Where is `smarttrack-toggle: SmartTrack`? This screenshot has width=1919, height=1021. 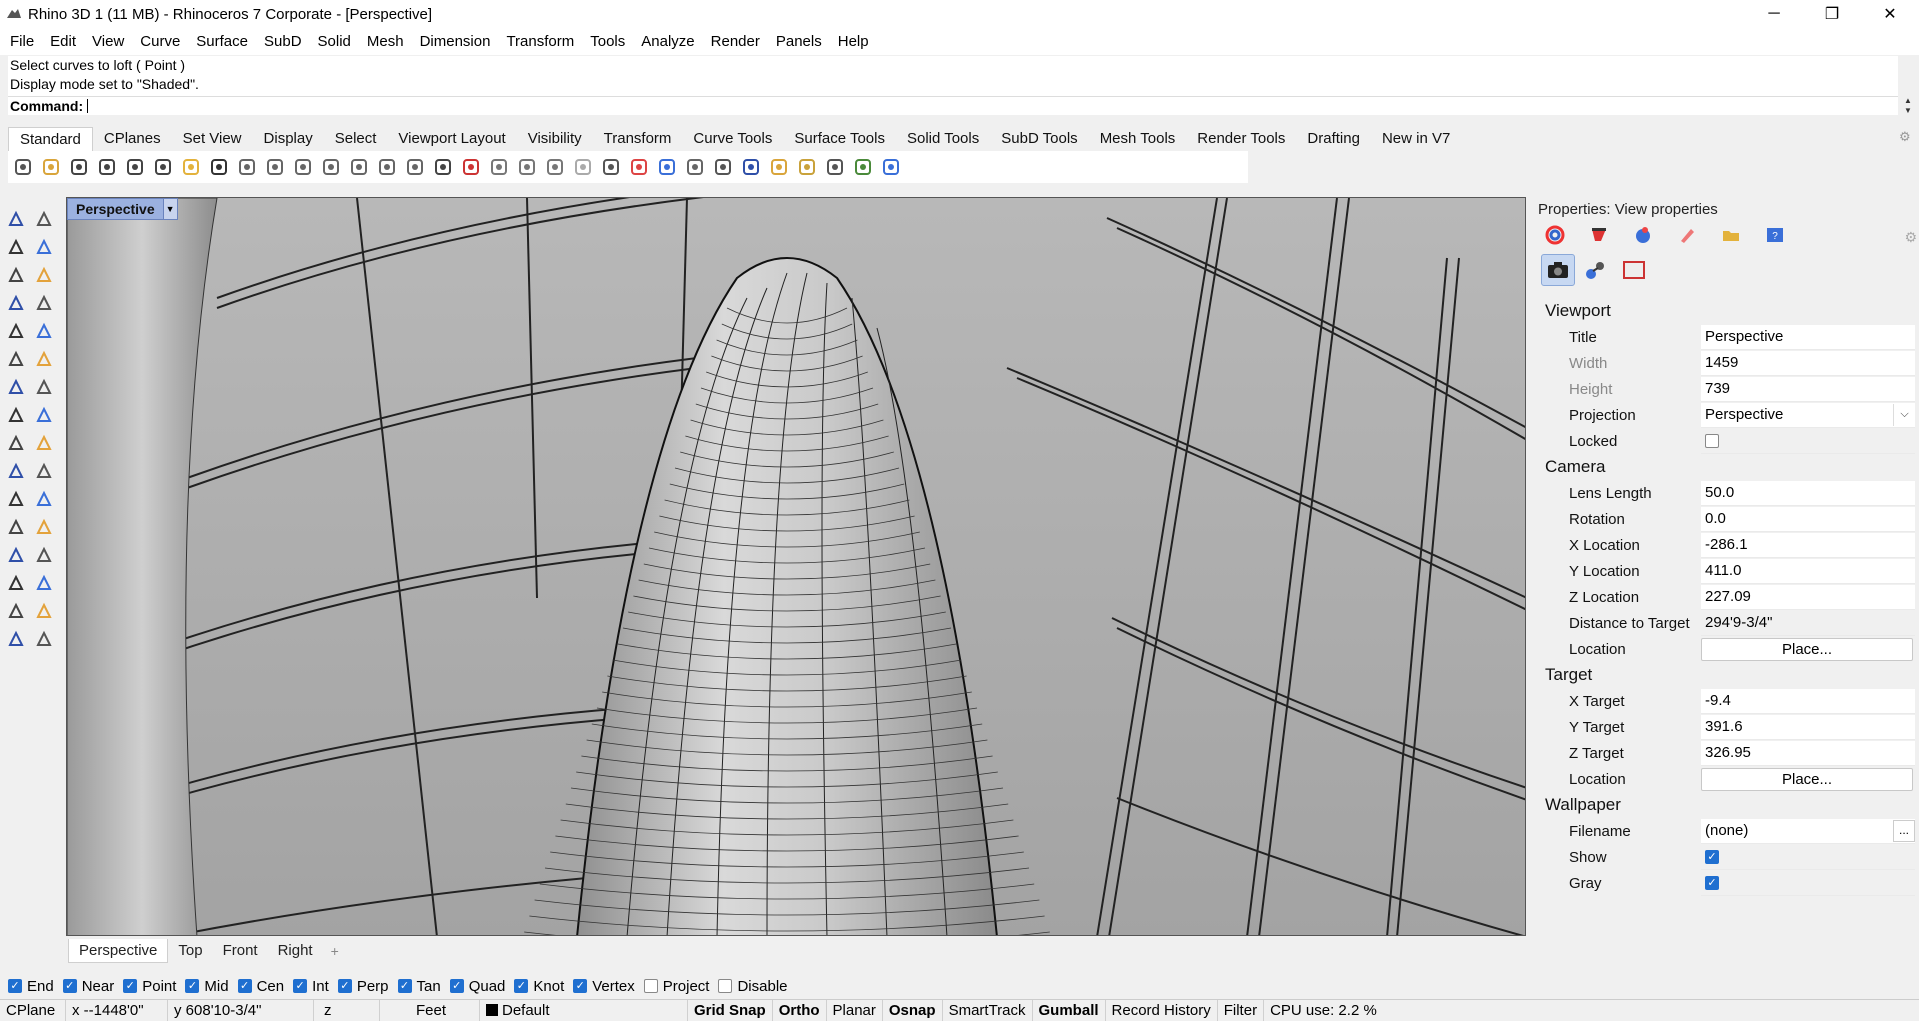 smarttrack-toggle: SmartTrack is located at coordinates (988, 1010).